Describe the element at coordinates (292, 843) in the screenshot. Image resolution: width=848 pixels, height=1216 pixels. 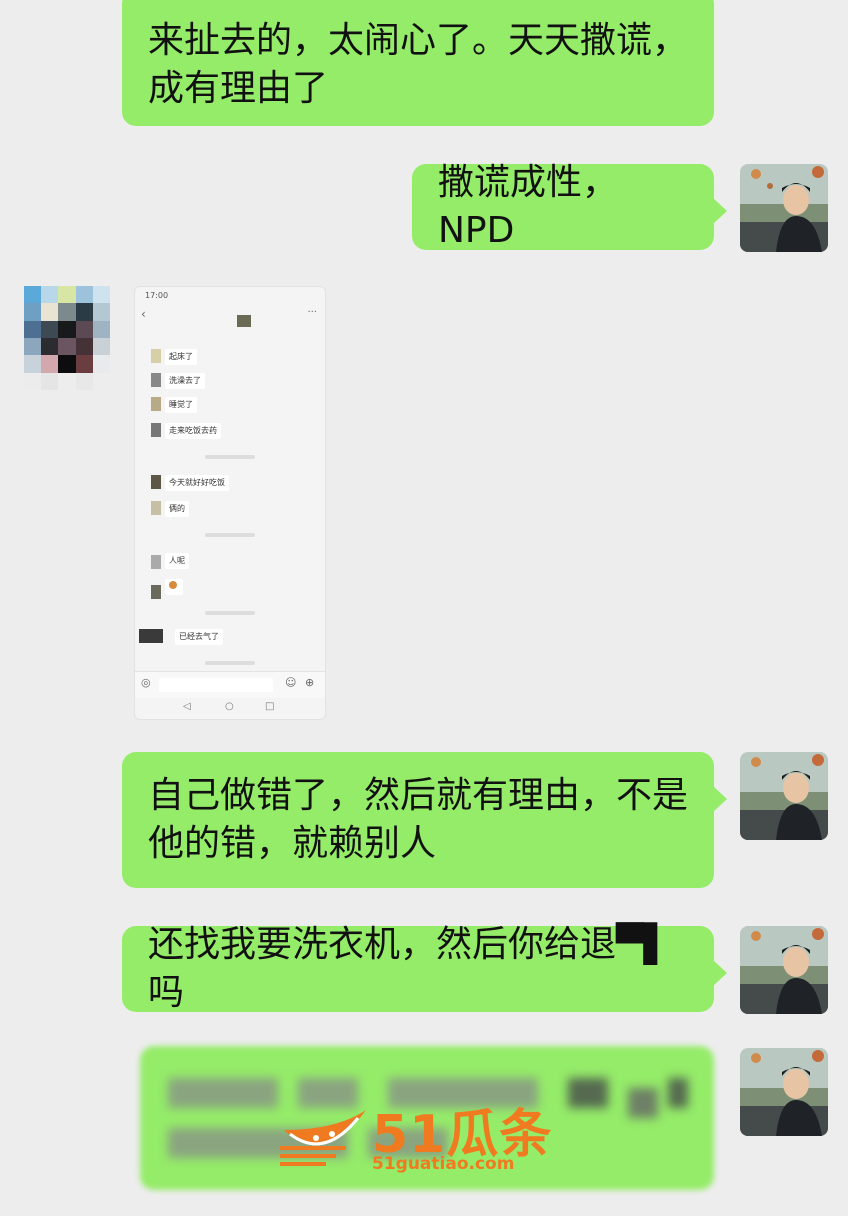
I see `message-line: 他的错，就赖别人` at that location.